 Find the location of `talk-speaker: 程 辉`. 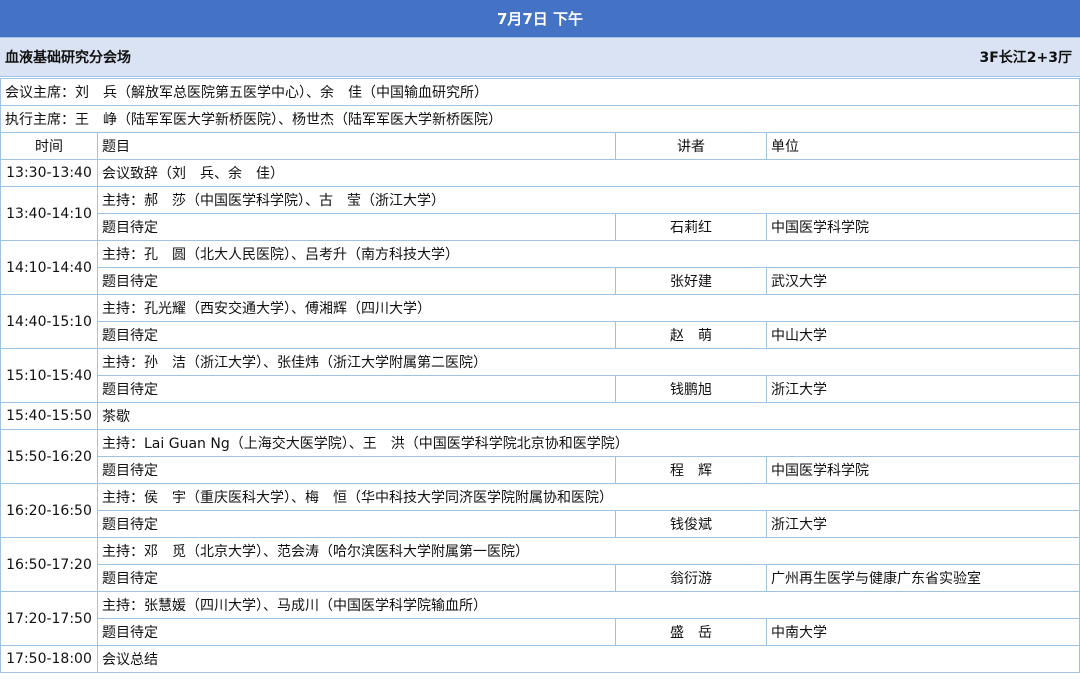

talk-speaker: 程 辉 is located at coordinates (691, 470).